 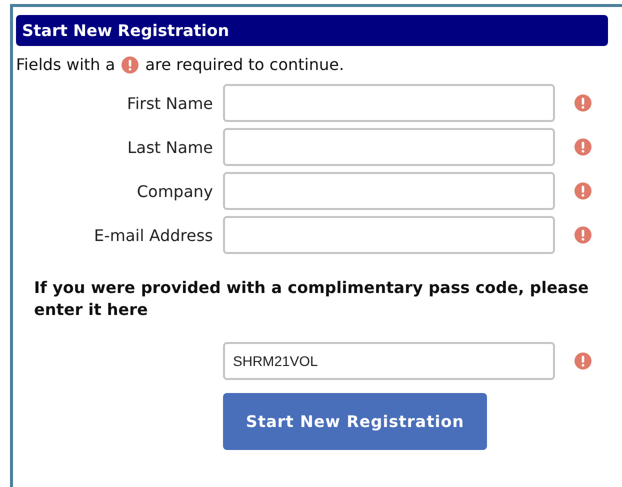 I want to click on form-title: Start New Registration, so click(x=312, y=30).